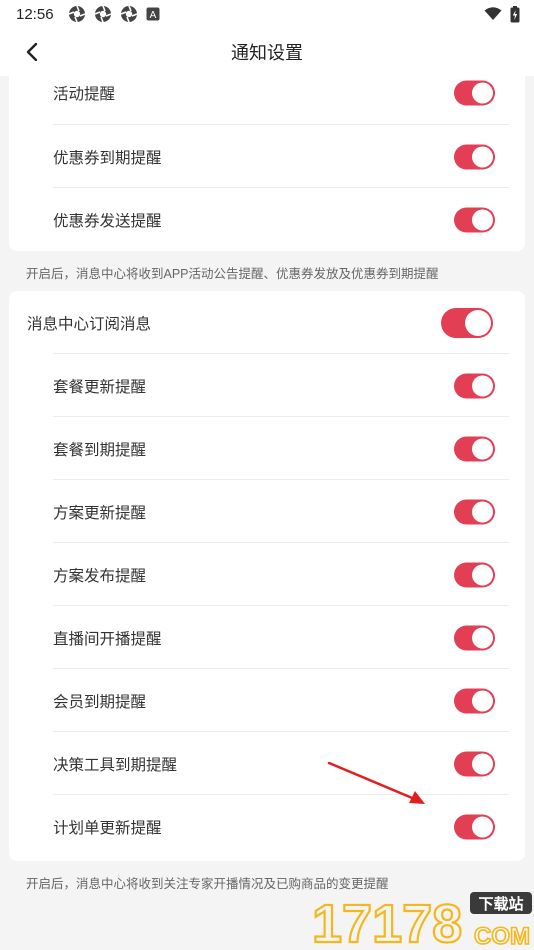 This screenshot has width=534, height=950. I want to click on coupon-expire-reminder-toggle, so click(474, 156).